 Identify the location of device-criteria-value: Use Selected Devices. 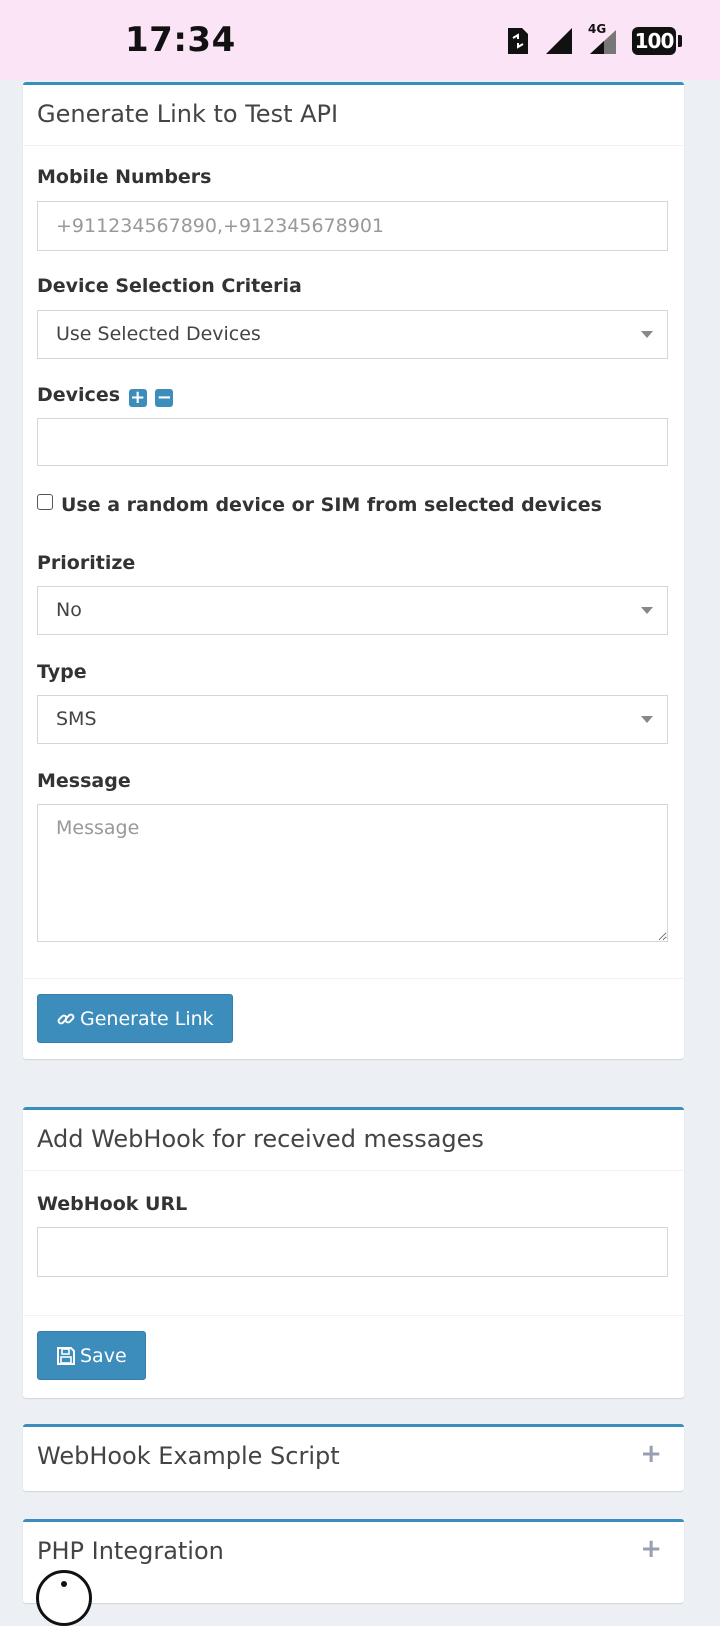
(158, 334).